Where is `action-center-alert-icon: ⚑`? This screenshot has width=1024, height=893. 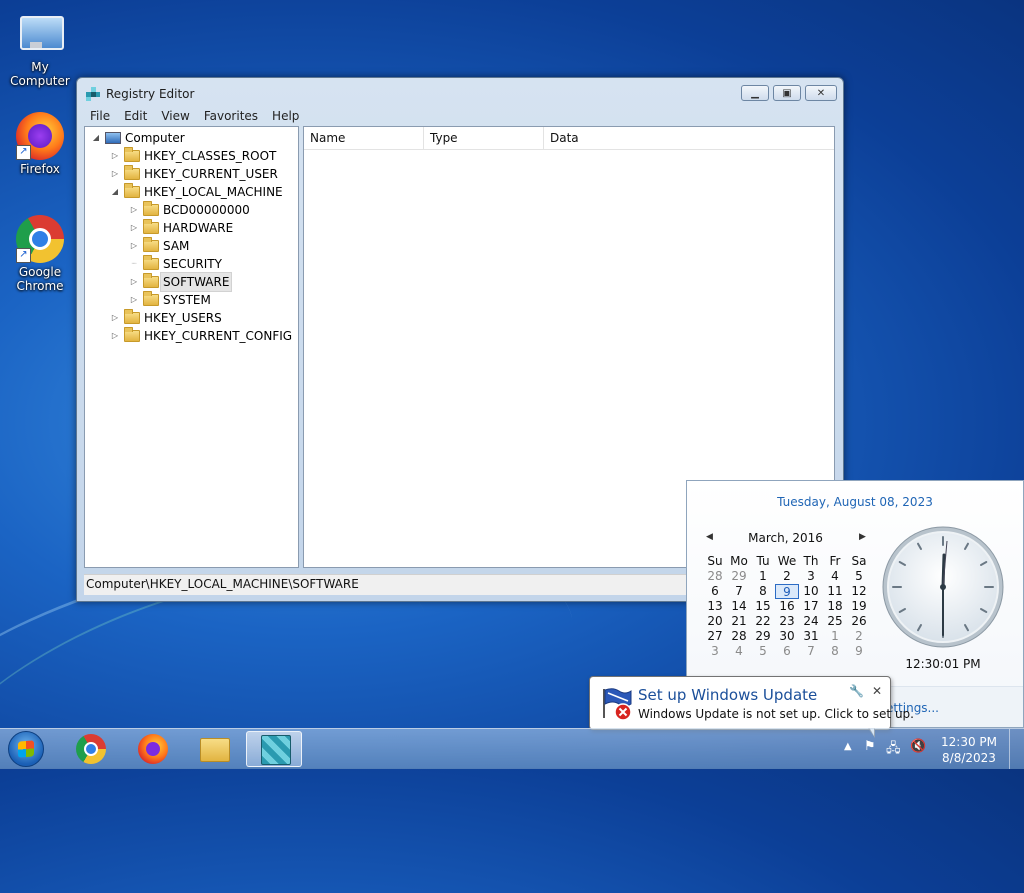 action-center-alert-icon: ⚑ is located at coordinates (870, 746).